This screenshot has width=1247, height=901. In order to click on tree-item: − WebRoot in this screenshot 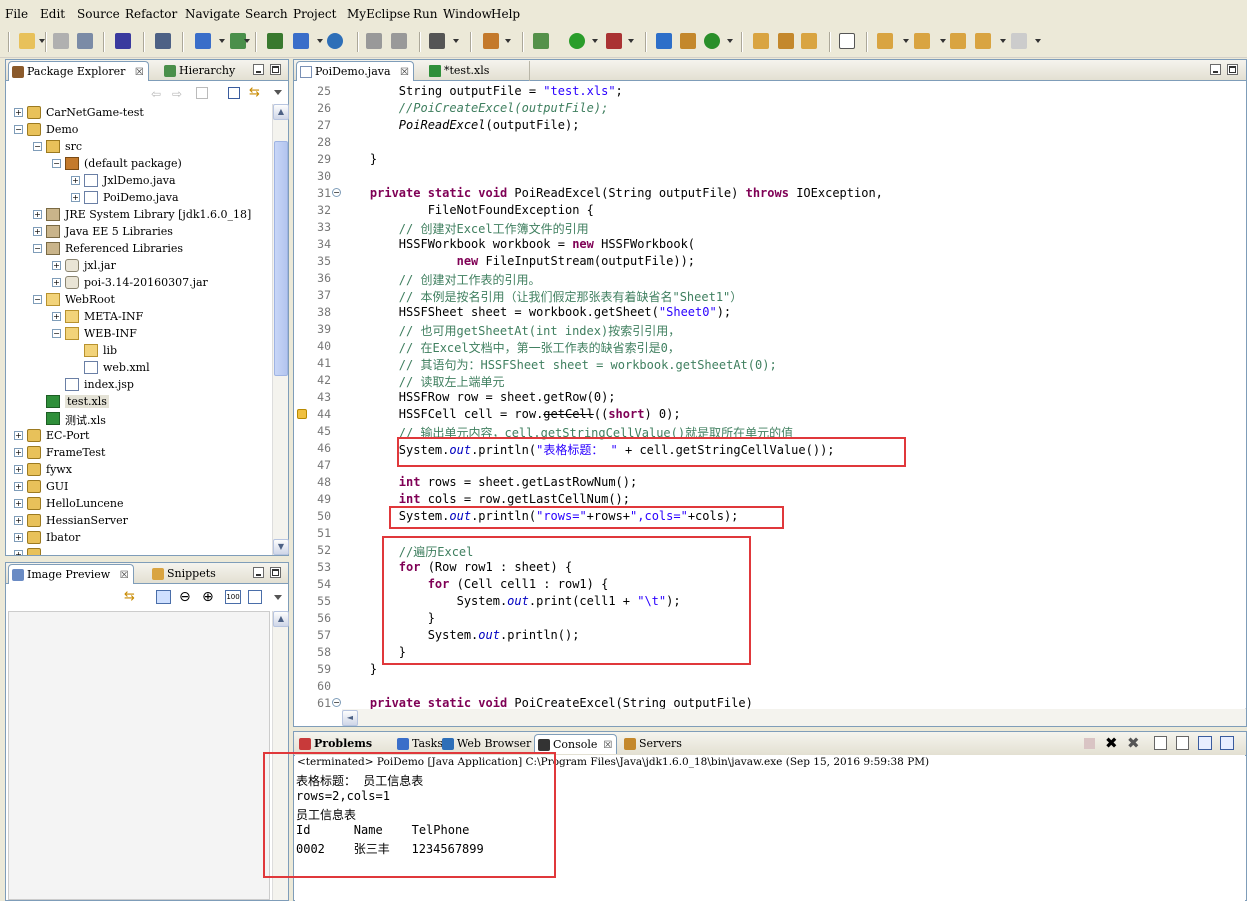, I will do `click(139, 299)`.